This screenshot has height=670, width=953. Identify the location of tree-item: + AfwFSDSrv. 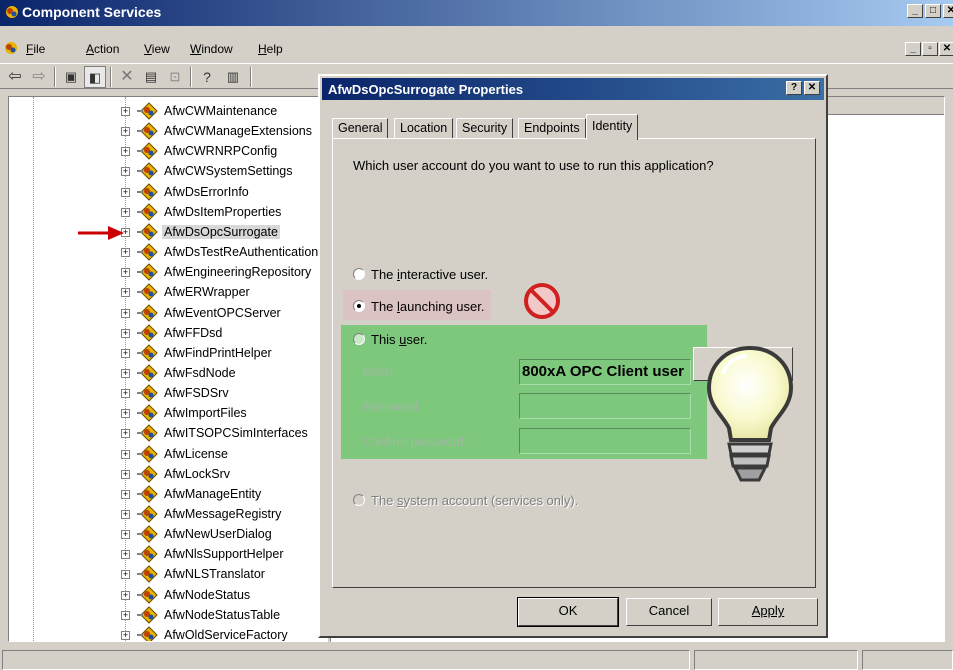
(168, 393).